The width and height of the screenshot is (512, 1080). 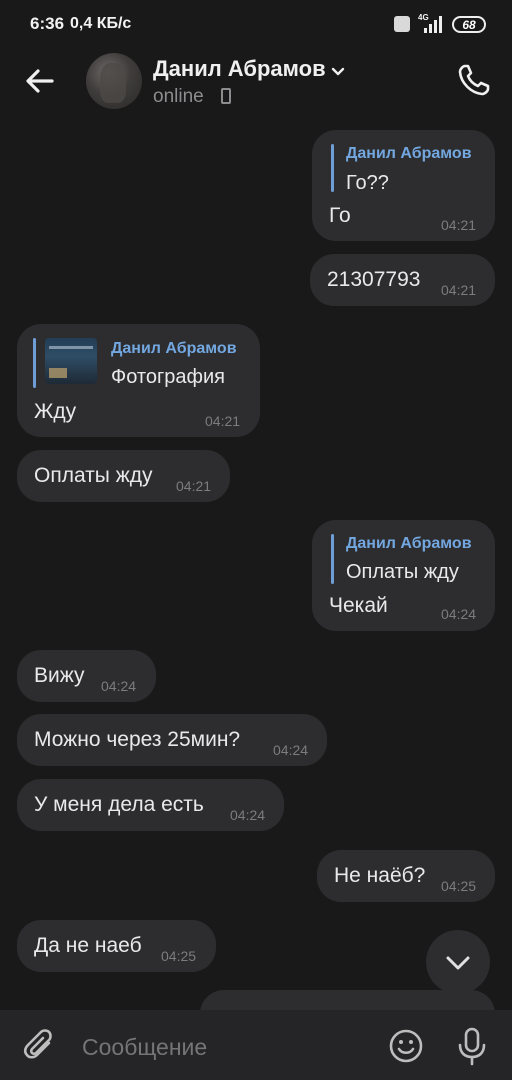 I want to click on message-bubble-in: Оплаты жду 04:21, so click(x=123, y=476).